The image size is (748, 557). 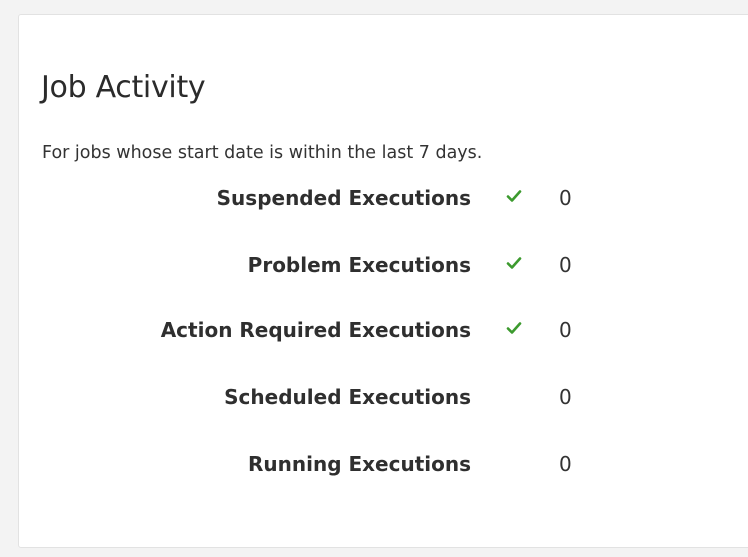 I want to click on row-action-required-executions: Action Required Executions 0, so click(x=369, y=330).